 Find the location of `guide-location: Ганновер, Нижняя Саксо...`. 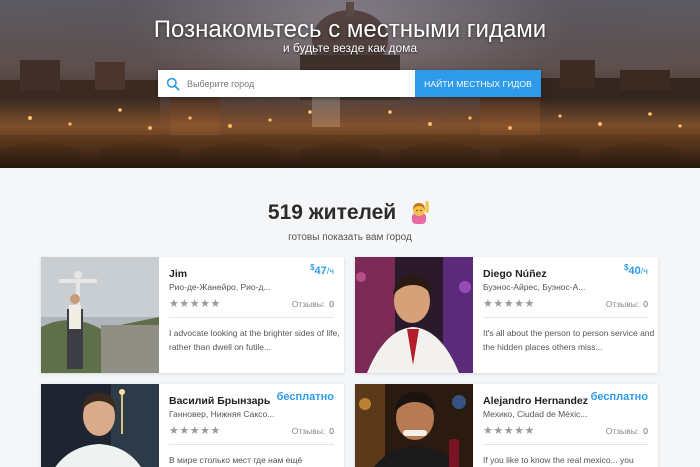

guide-location: Ганновер, Нижняя Саксо... is located at coordinates (222, 414).